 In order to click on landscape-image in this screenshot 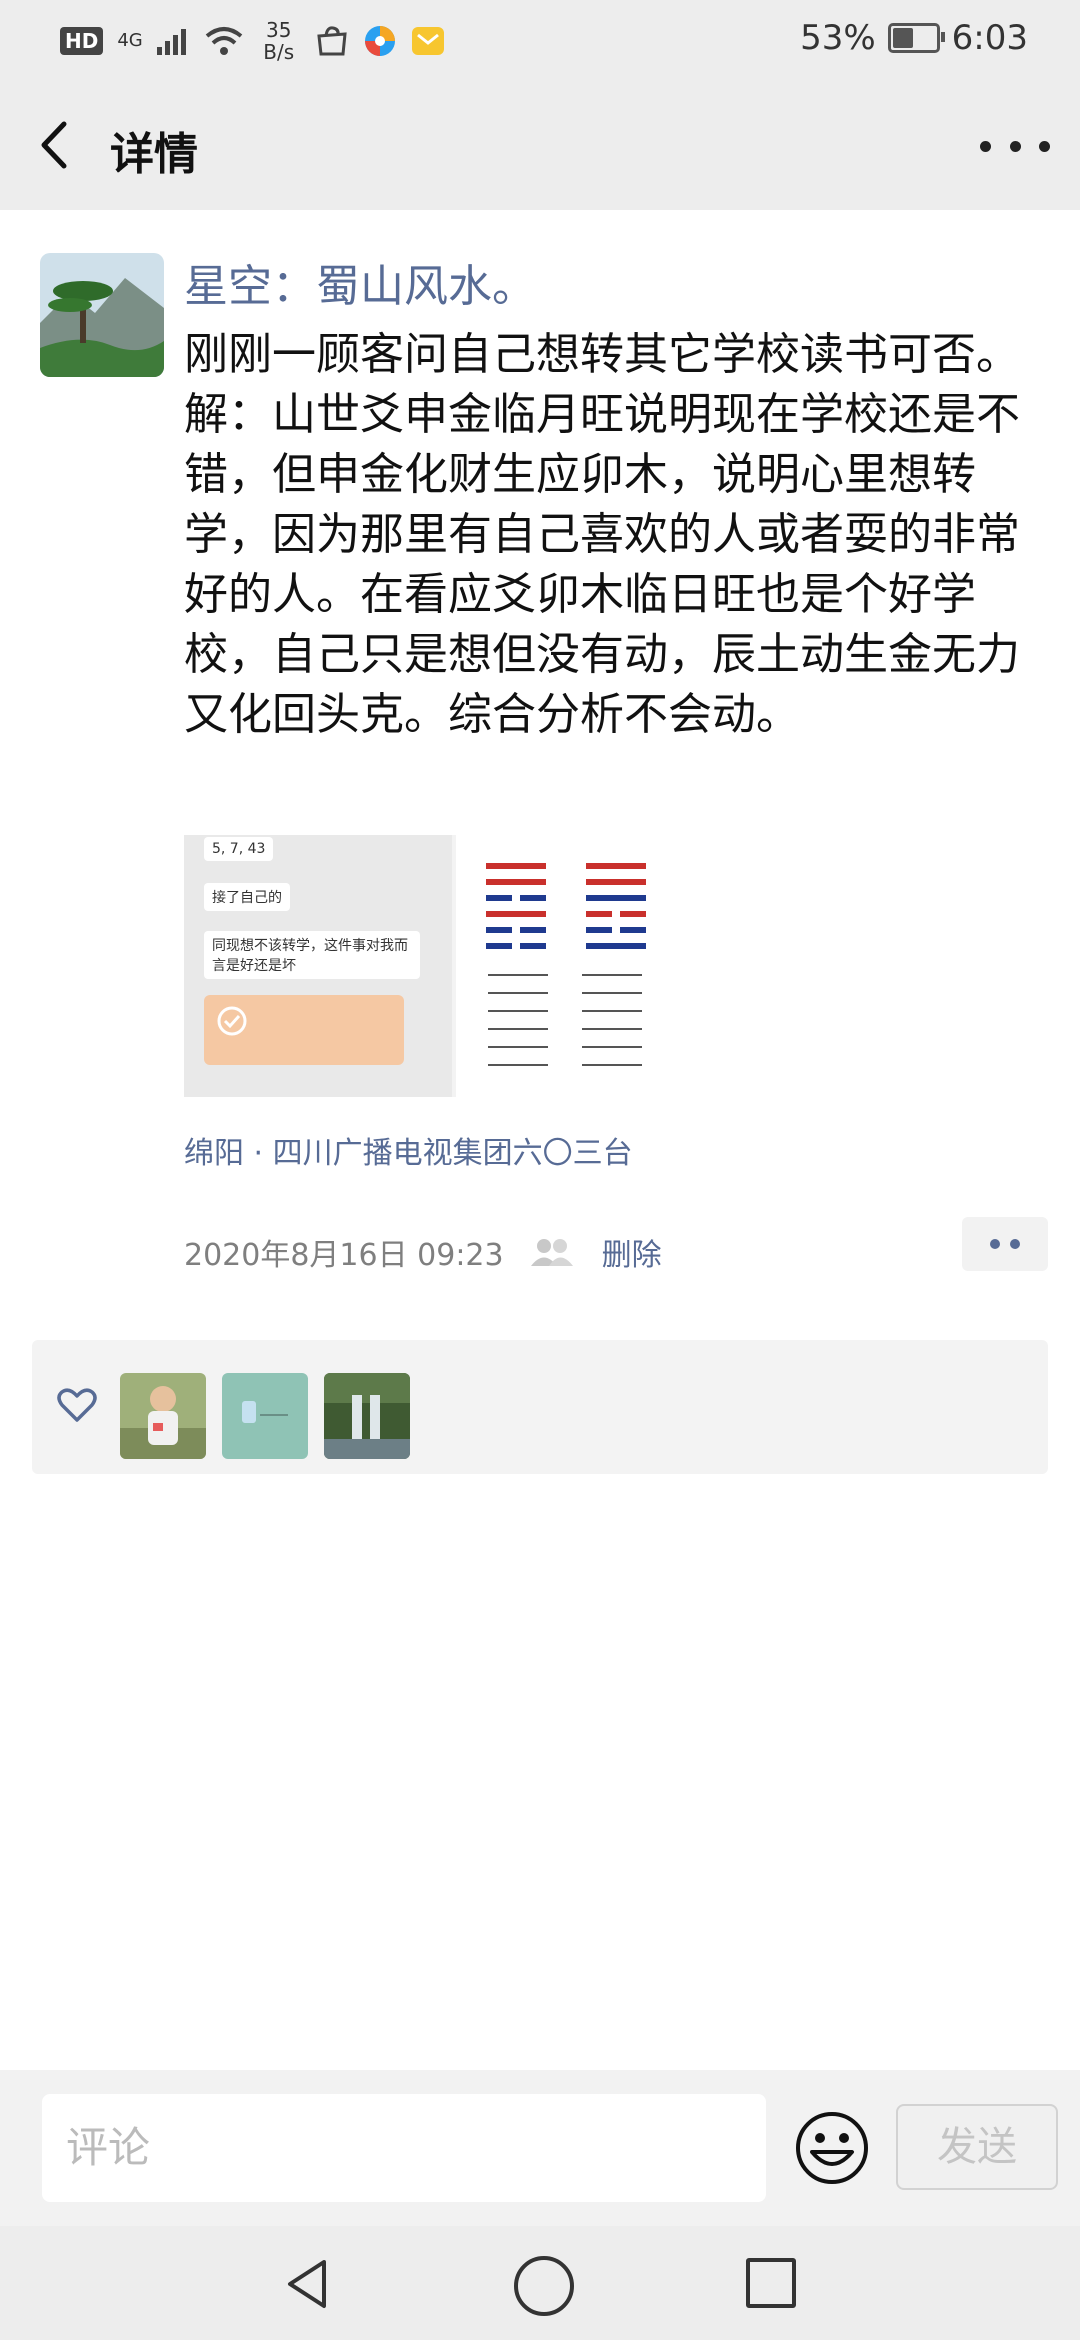, I will do `click(102, 315)`.